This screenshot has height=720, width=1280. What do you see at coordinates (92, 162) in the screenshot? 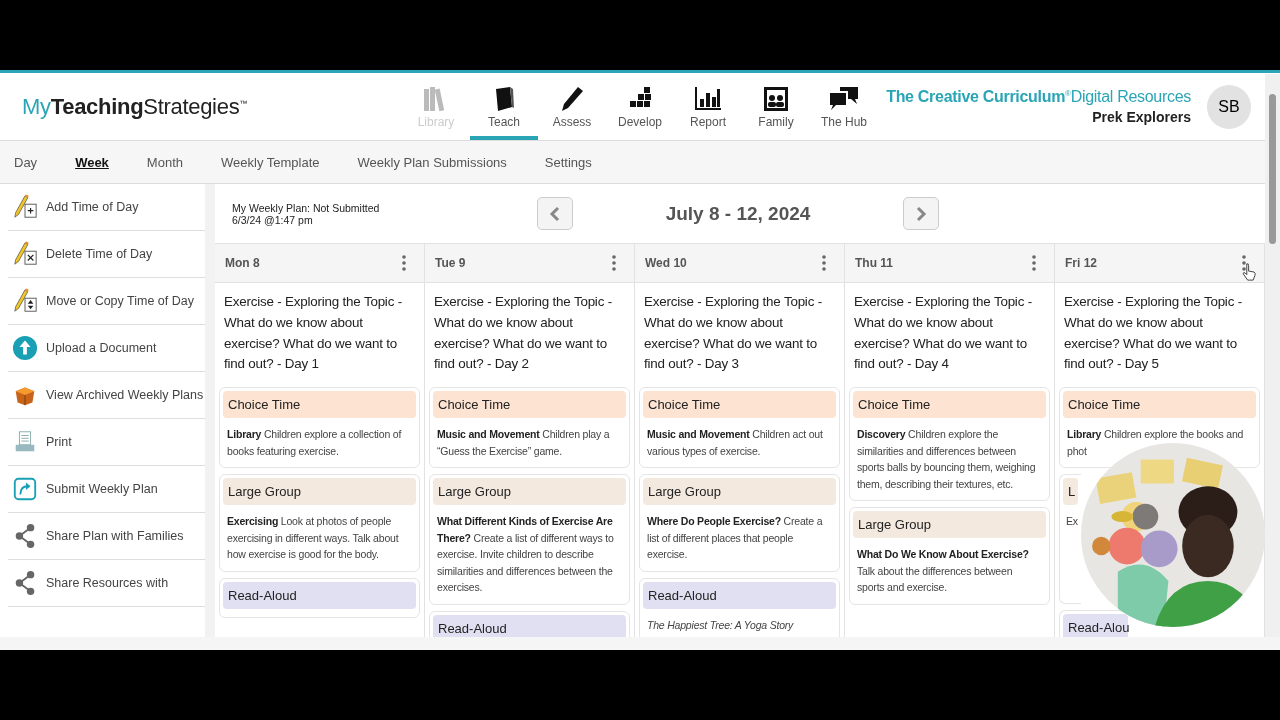
I see `view-tab: Week` at bounding box center [92, 162].